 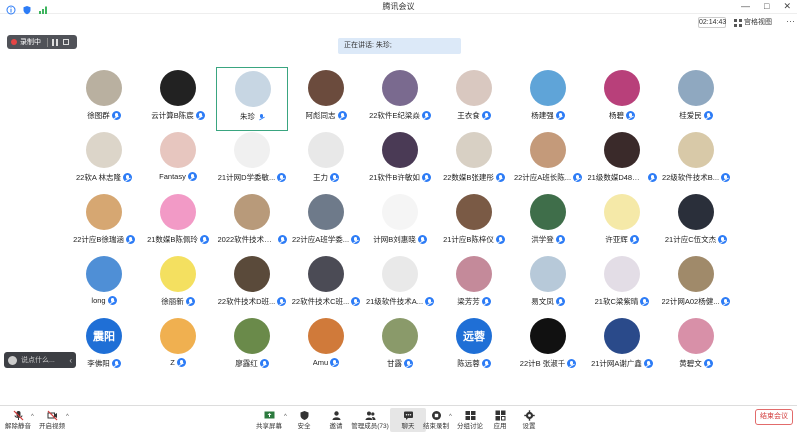 I want to click on participant-name: long, so click(x=98, y=300).